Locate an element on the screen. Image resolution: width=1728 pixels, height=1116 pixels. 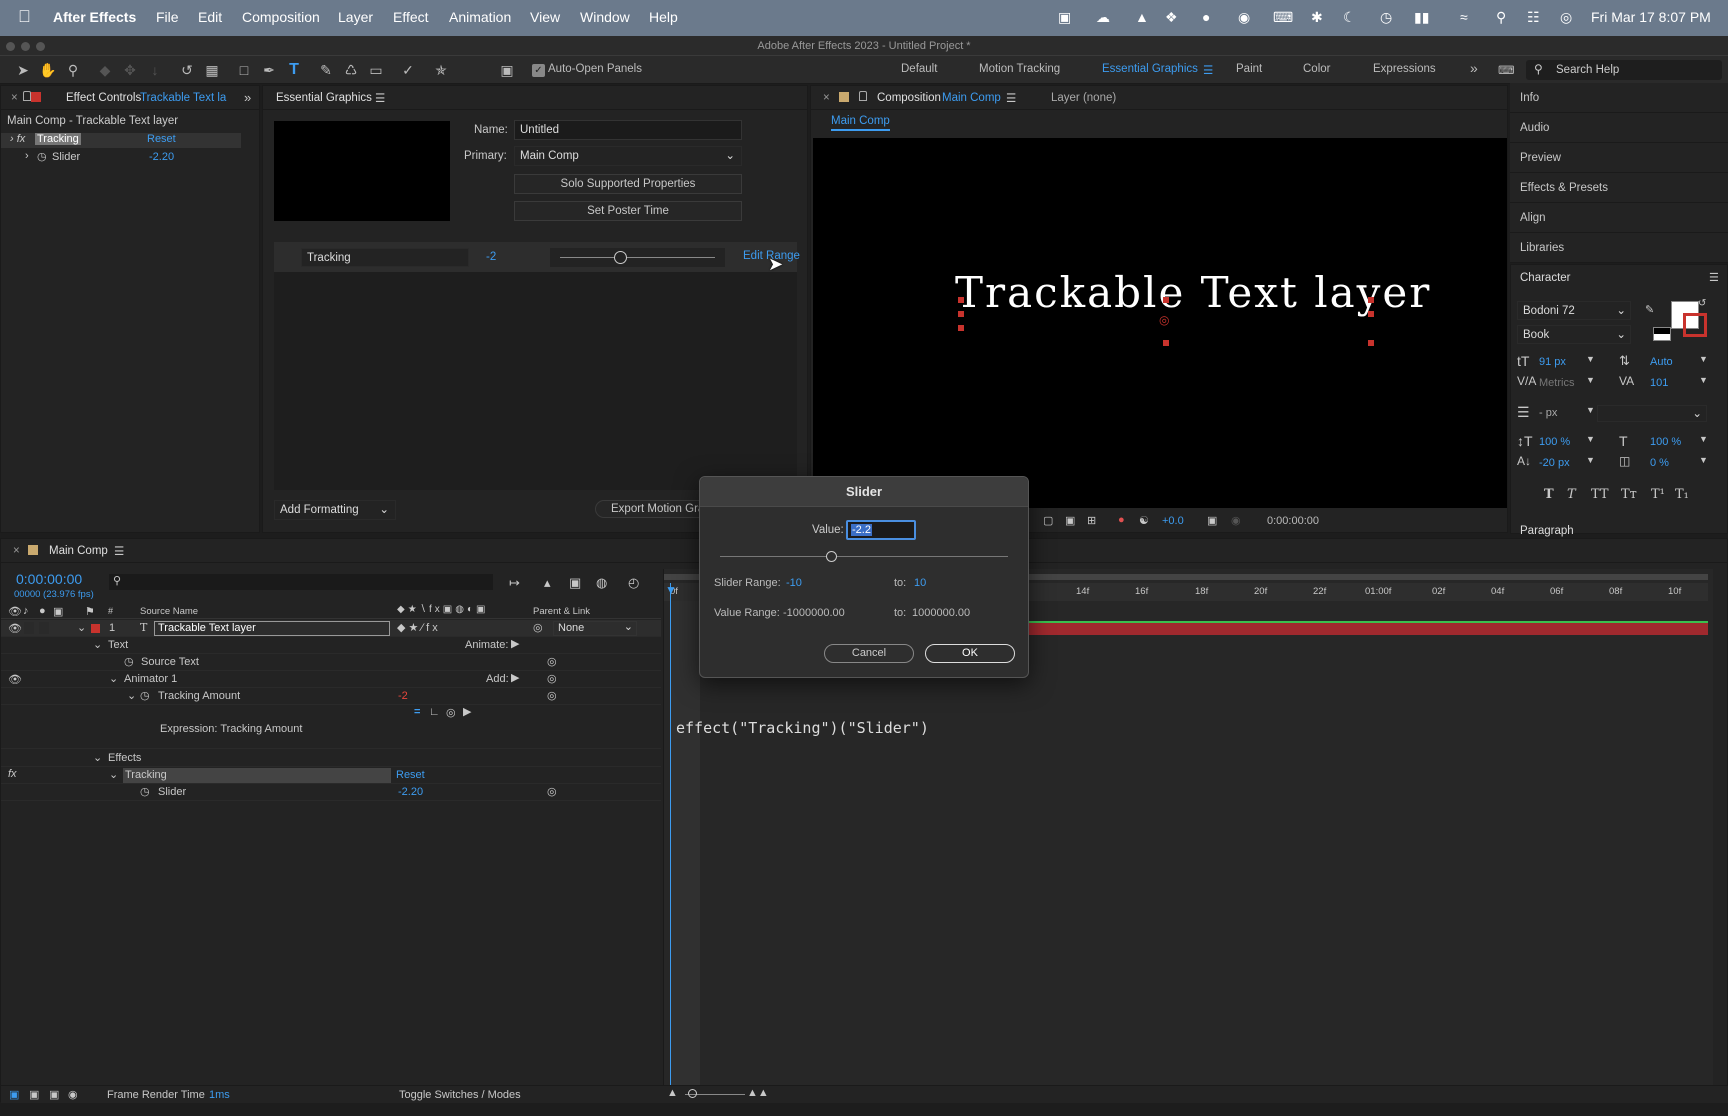
workspace-menu-icon: ☰ is located at coordinates (1208, 70).